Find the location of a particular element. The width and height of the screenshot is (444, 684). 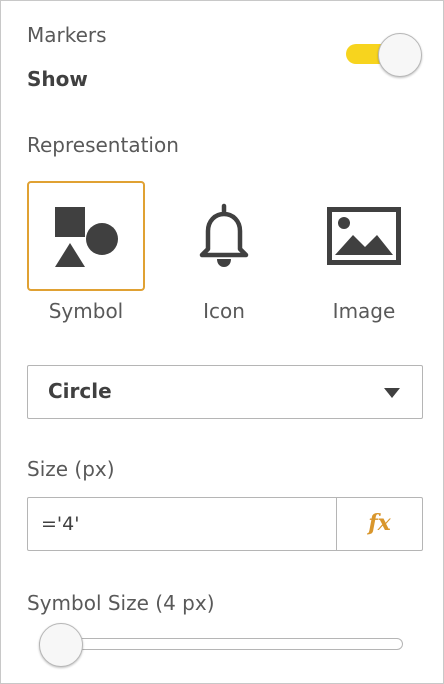

toggle-knob is located at coordinates (400, 55).